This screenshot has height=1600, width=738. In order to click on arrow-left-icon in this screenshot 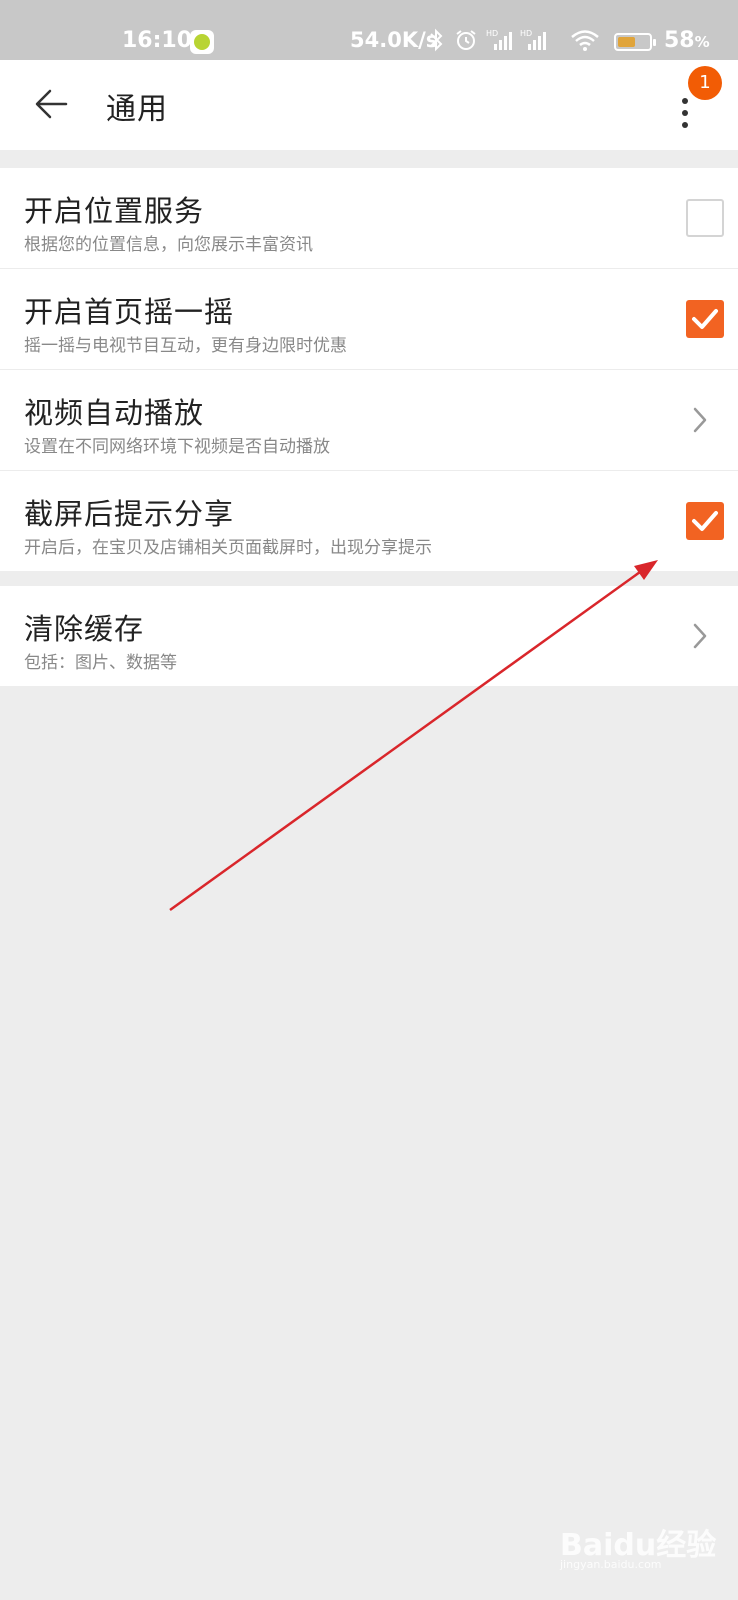, I will do `click(51, 104)`.